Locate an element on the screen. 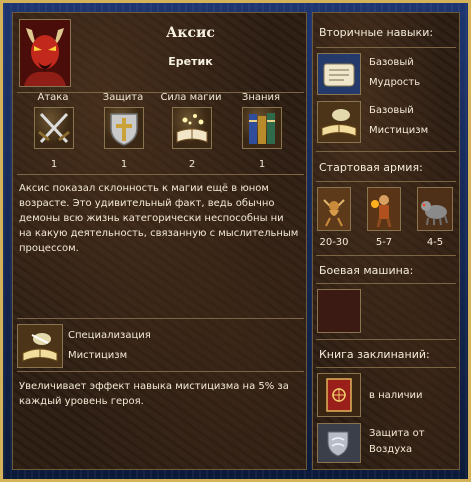  specialty-name: Мистицизм is located at coordinates (98, 355).